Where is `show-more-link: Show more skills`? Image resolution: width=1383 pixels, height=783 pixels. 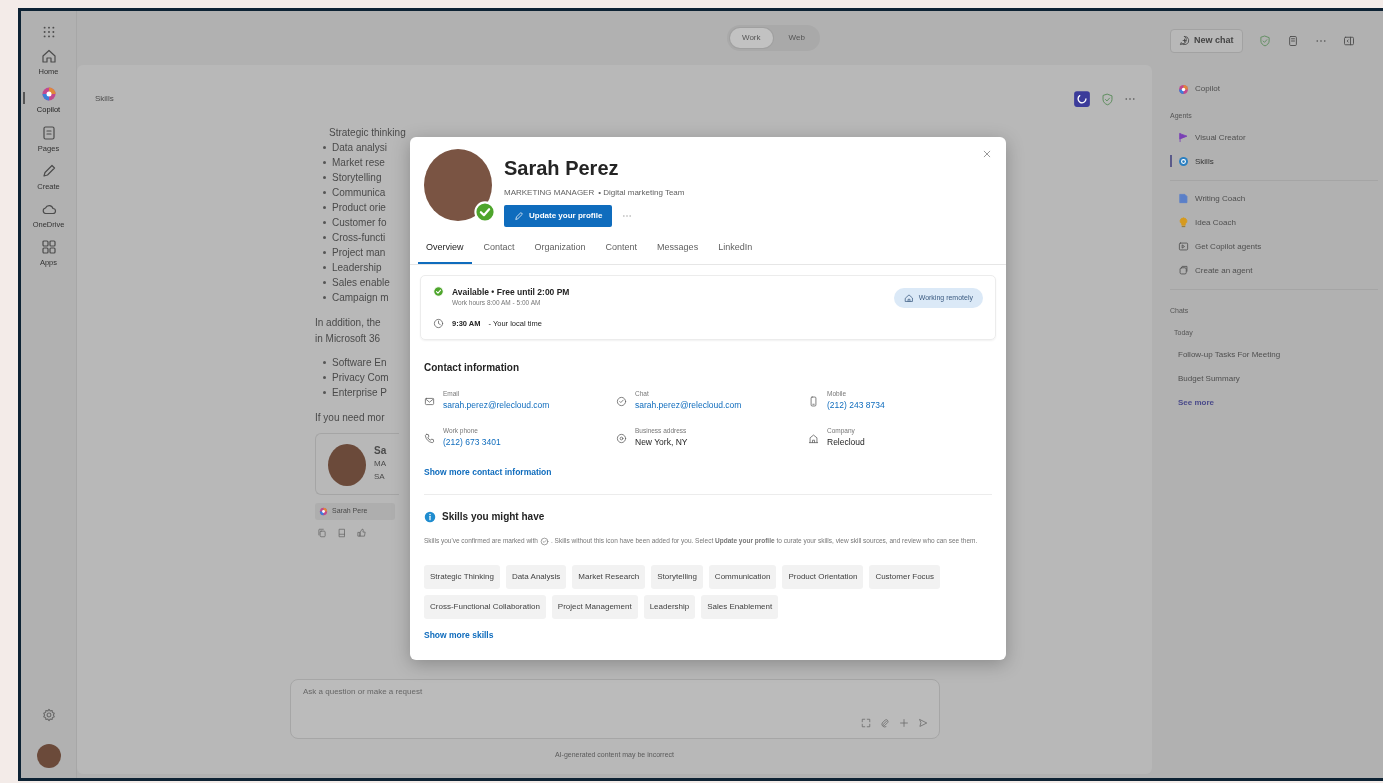 show-more-link: Show more skills is located at coordinates (459, 635).